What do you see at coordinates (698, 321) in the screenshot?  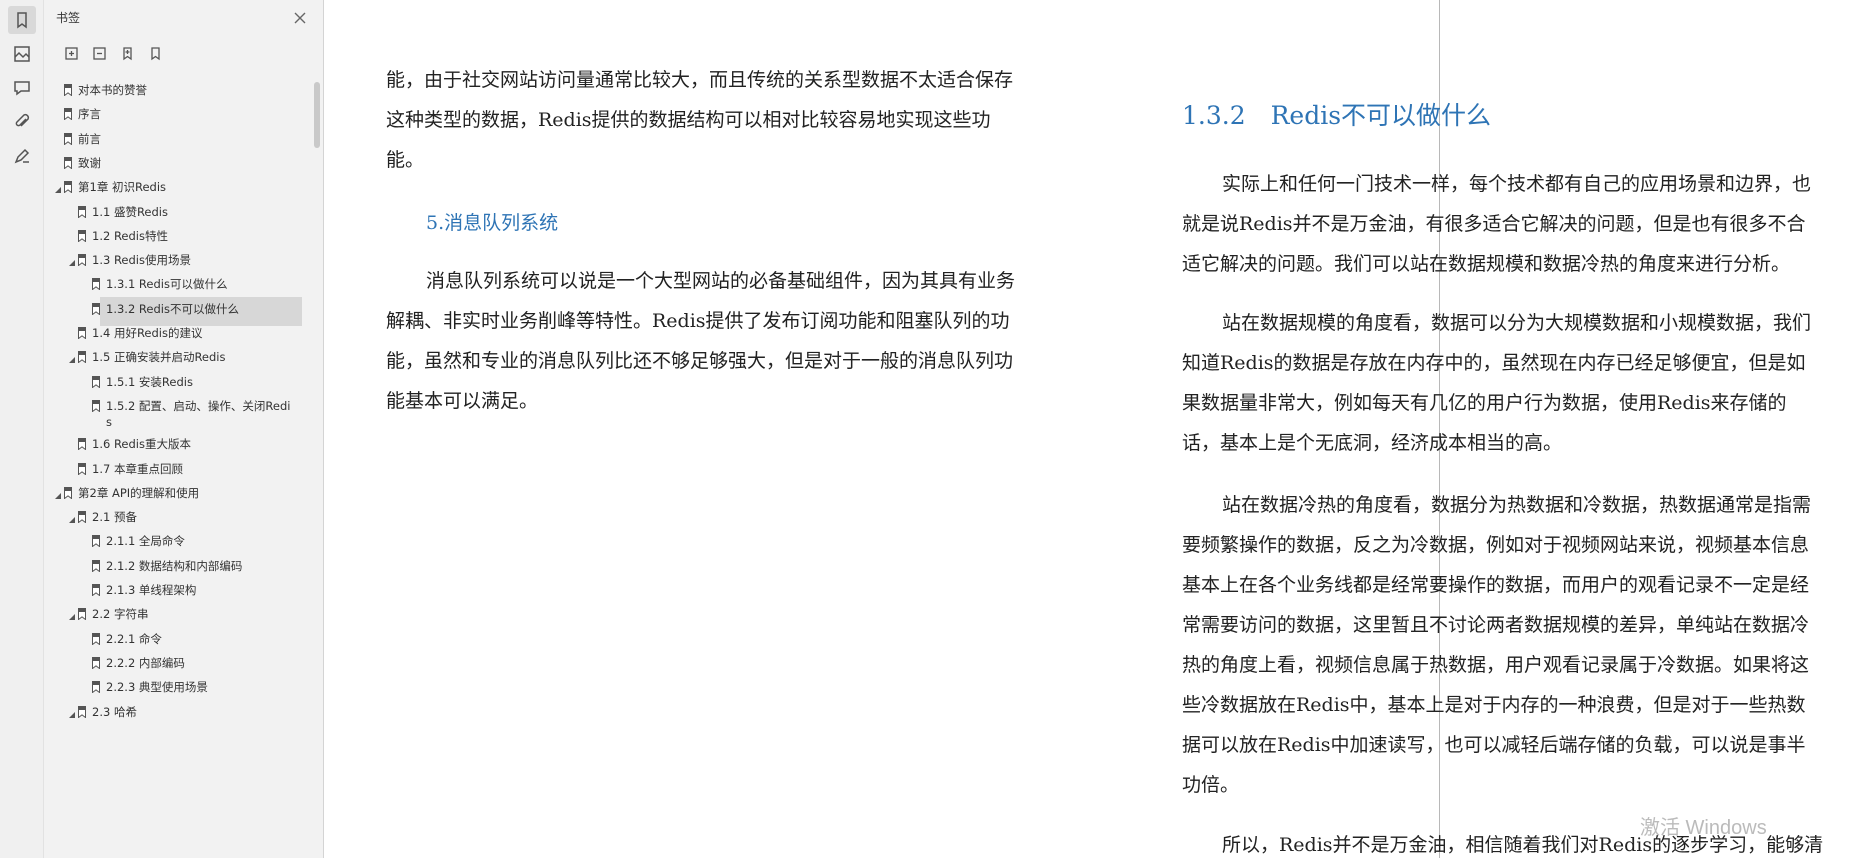 I see `paragraph-line: 解耦、非实时业务削峰等特性。Redis提供了发布订阅功能和阻塞队列的功` at bounding box center [698, 321].